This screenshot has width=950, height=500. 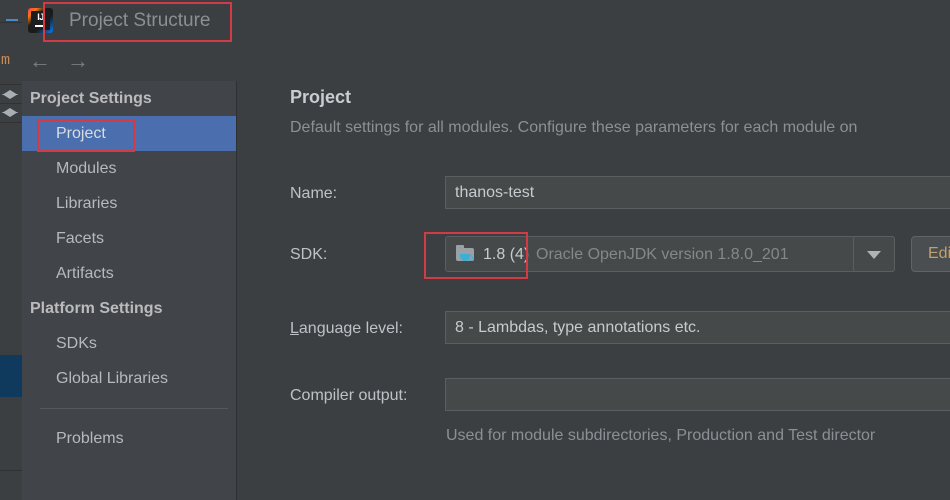 What do you see at coordinates (506, 254) in the screenshot?
I see `sdk-selected-value: 1.8 (4)` at bounding box center [506, 254].